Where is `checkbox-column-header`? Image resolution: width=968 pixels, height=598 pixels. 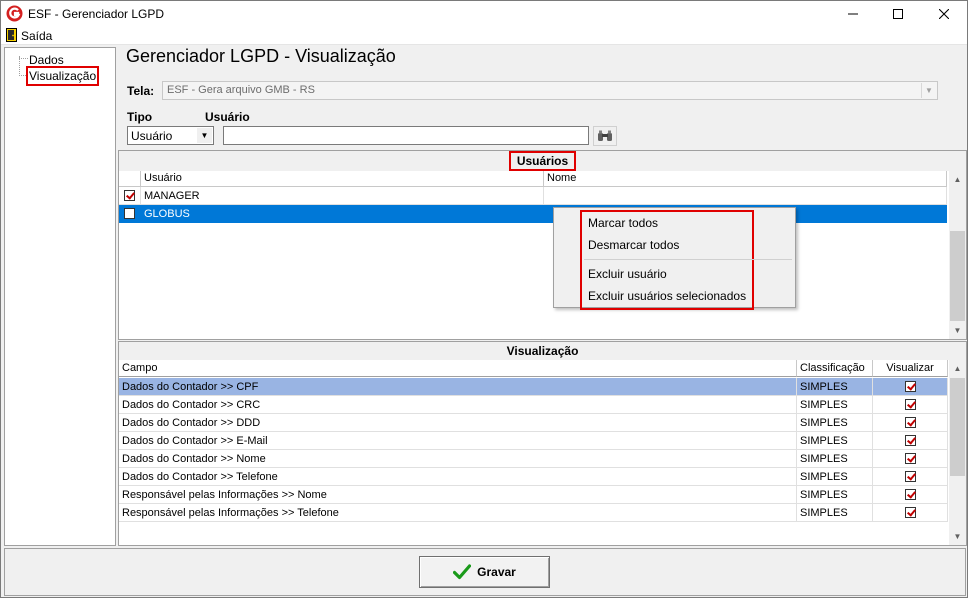
checkbox-column-header is located at coordinates (130, 179).